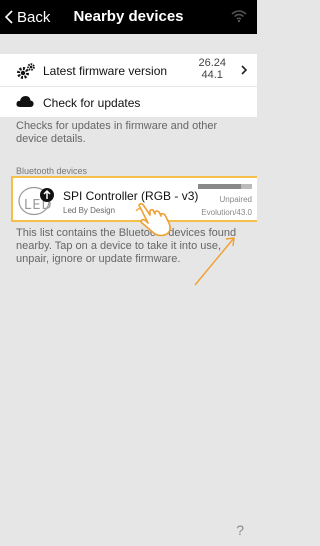 Image resolution: width=320 pixels, height=546 pixels. What do you see at coordinates (239, 16) in the screenshot?
I see `wifi-icon` at bounding box center [239, 16].